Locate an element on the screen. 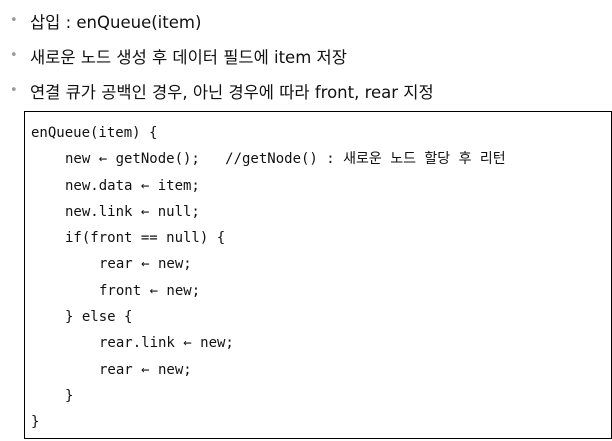  code-line: enQueue(item) { is located at coordinates (94, 133).